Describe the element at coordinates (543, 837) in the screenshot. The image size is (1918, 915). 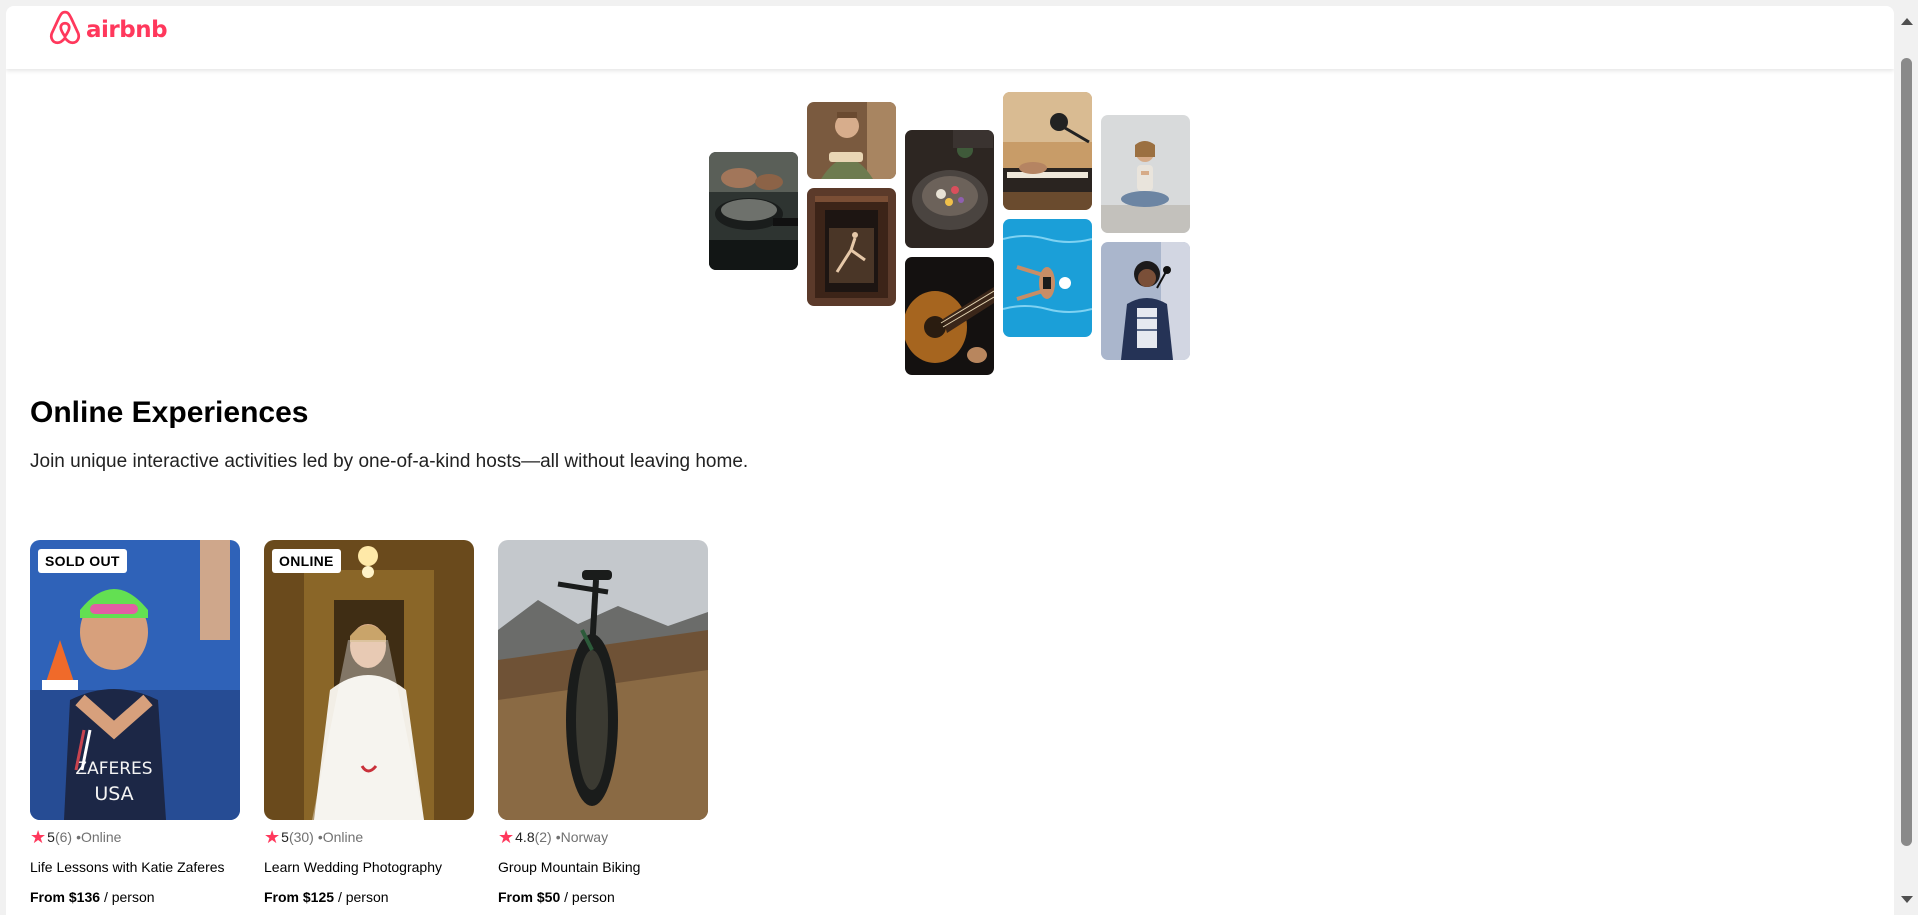
I see `review-count: (2)` at that location.